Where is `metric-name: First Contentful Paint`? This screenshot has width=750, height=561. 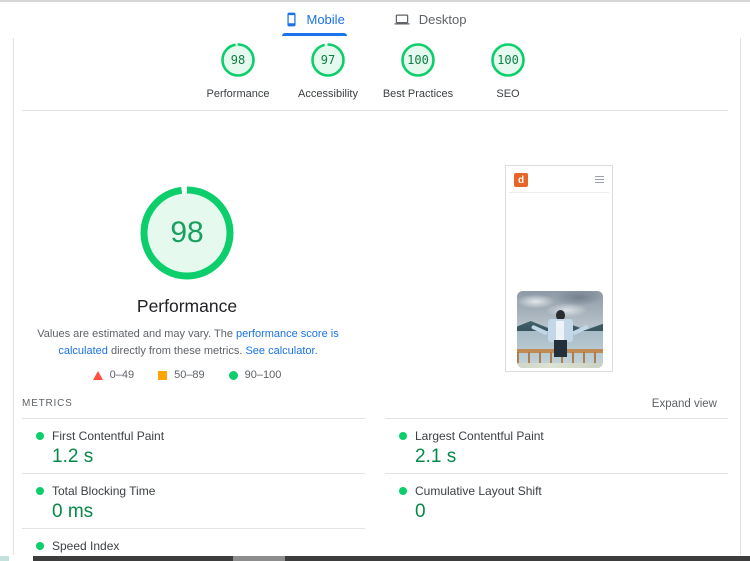
metric-name: First Contentful Paint is located at coordinates (108, 436).